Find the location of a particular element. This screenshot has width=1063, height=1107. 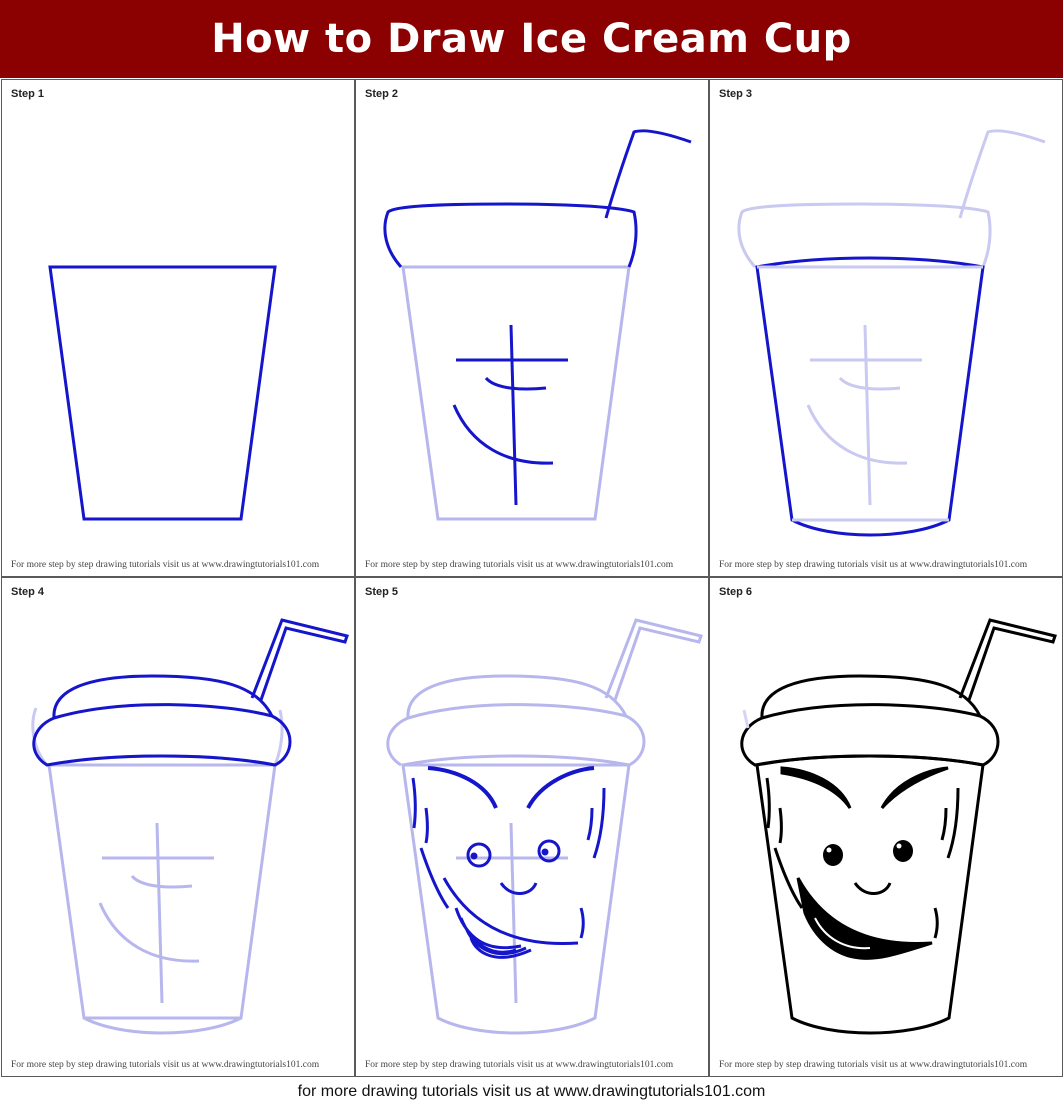

face-vertical-guide is located at coordinates (513, 415).